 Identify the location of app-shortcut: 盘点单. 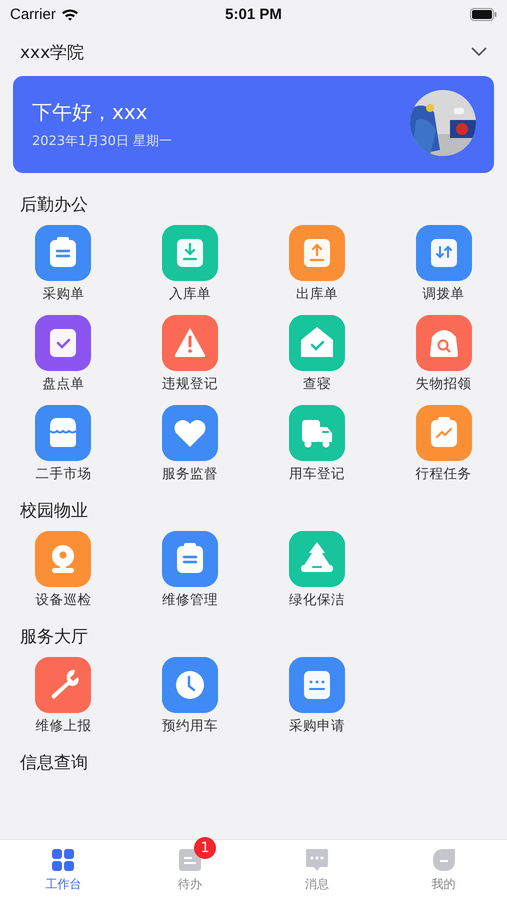
(63, 354).